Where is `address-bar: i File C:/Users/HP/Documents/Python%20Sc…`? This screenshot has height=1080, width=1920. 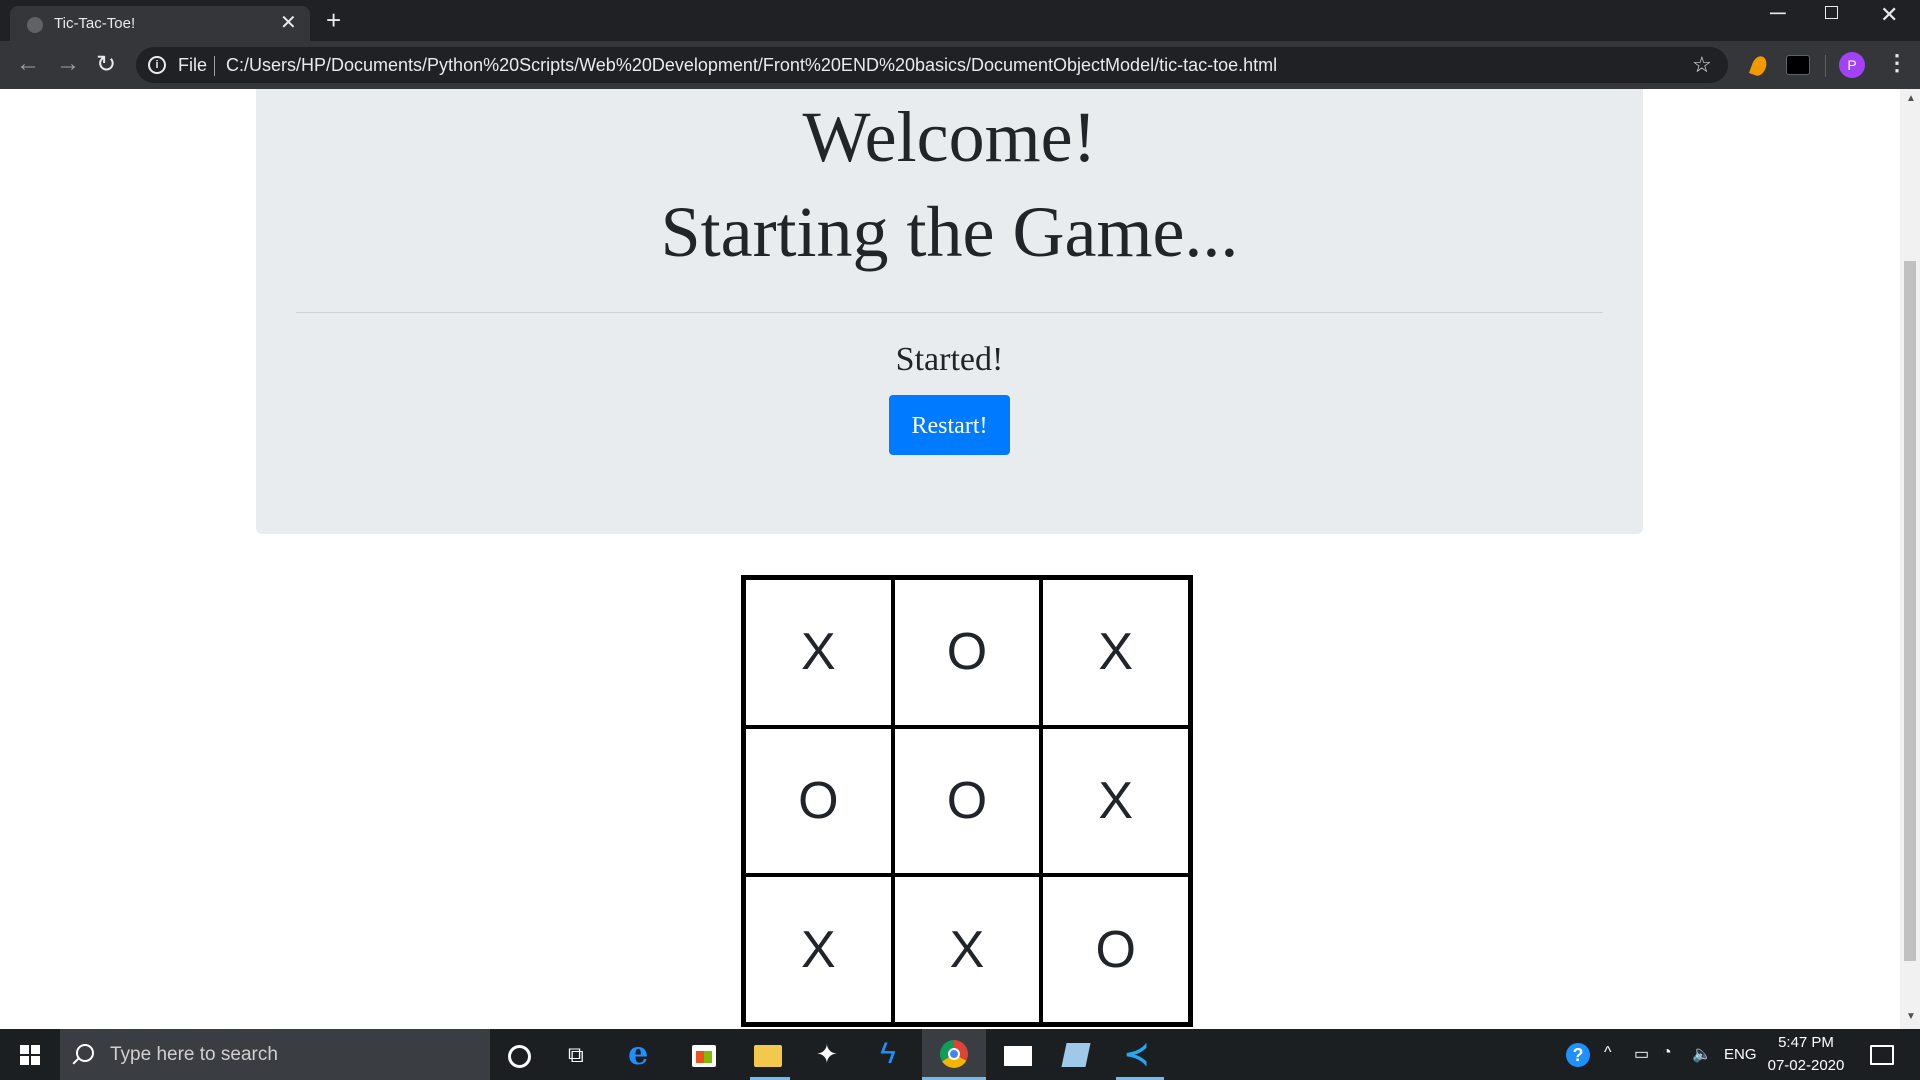
address-bar: i File C:/Users/HP/Documents/Python%20Sc… is located at coordinates (932, 65).